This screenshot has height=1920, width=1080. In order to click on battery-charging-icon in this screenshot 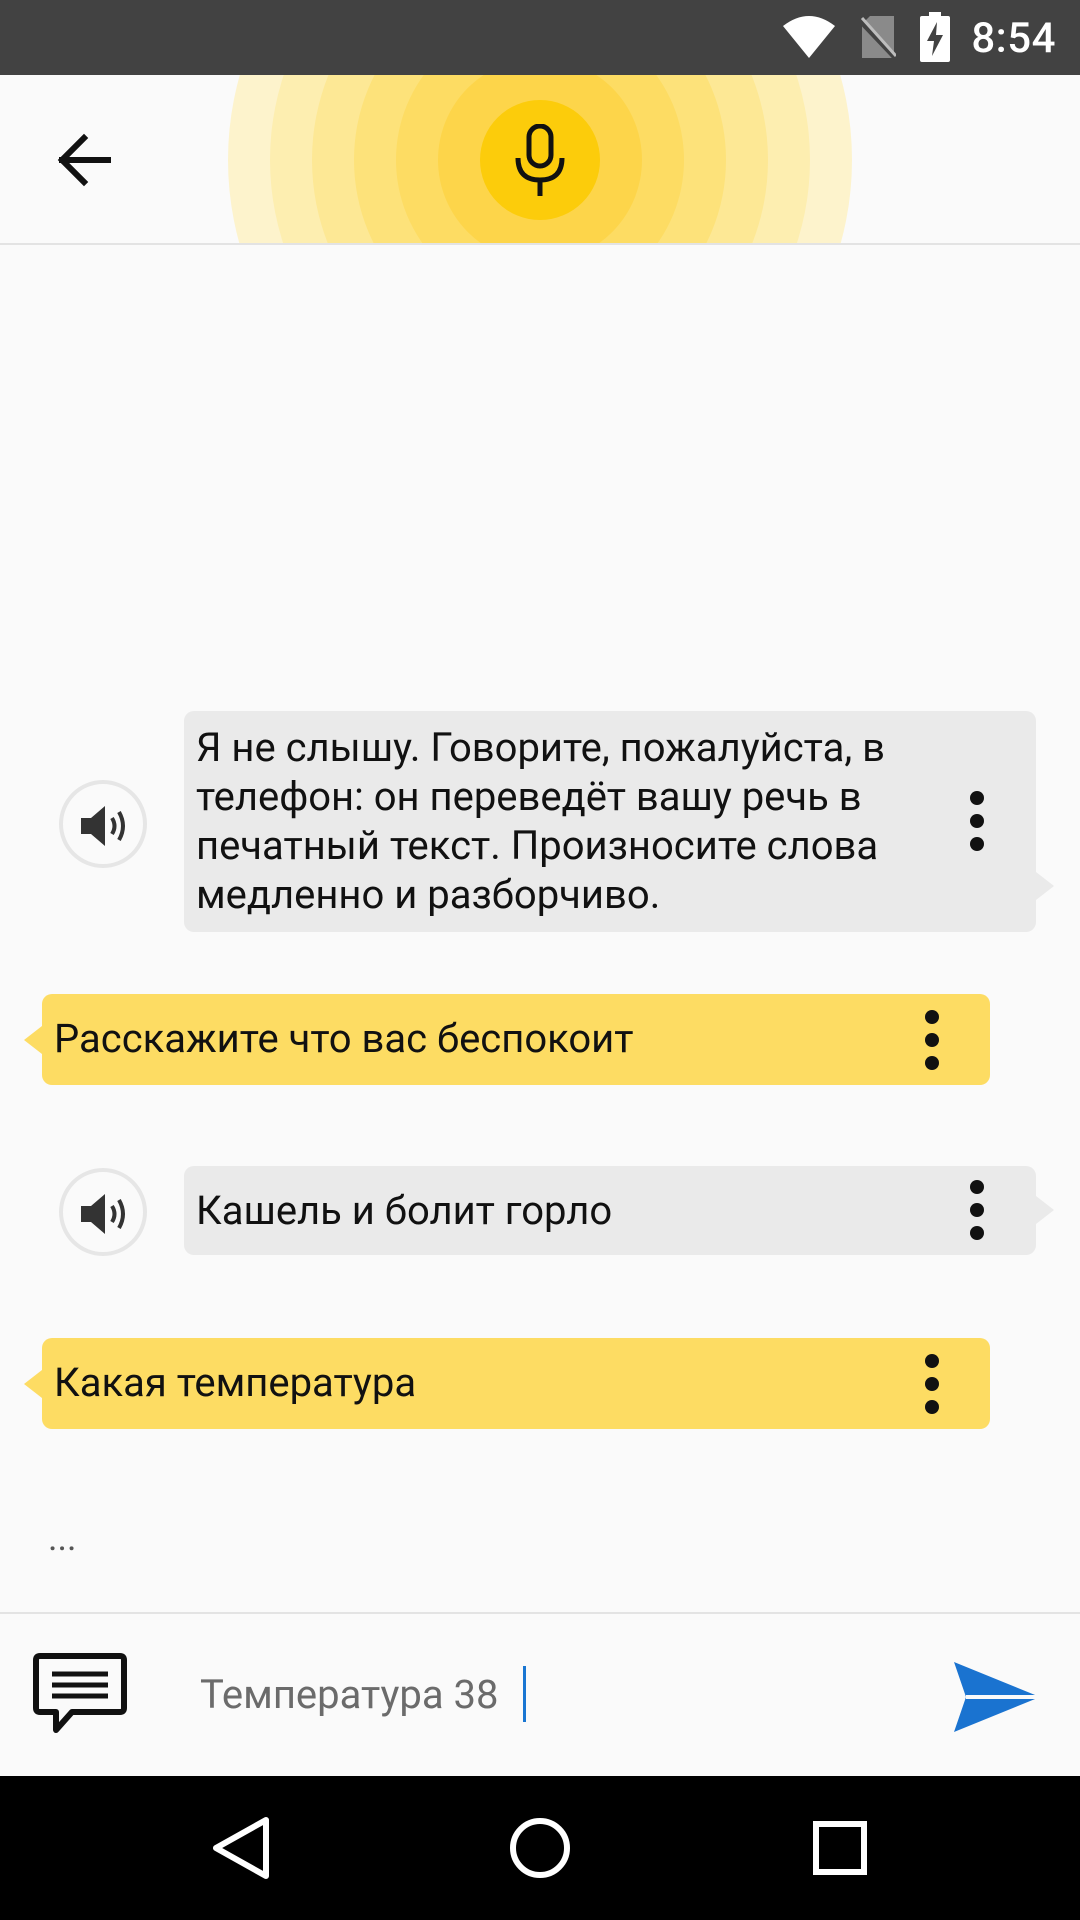, I will do `click(935, 37)`.